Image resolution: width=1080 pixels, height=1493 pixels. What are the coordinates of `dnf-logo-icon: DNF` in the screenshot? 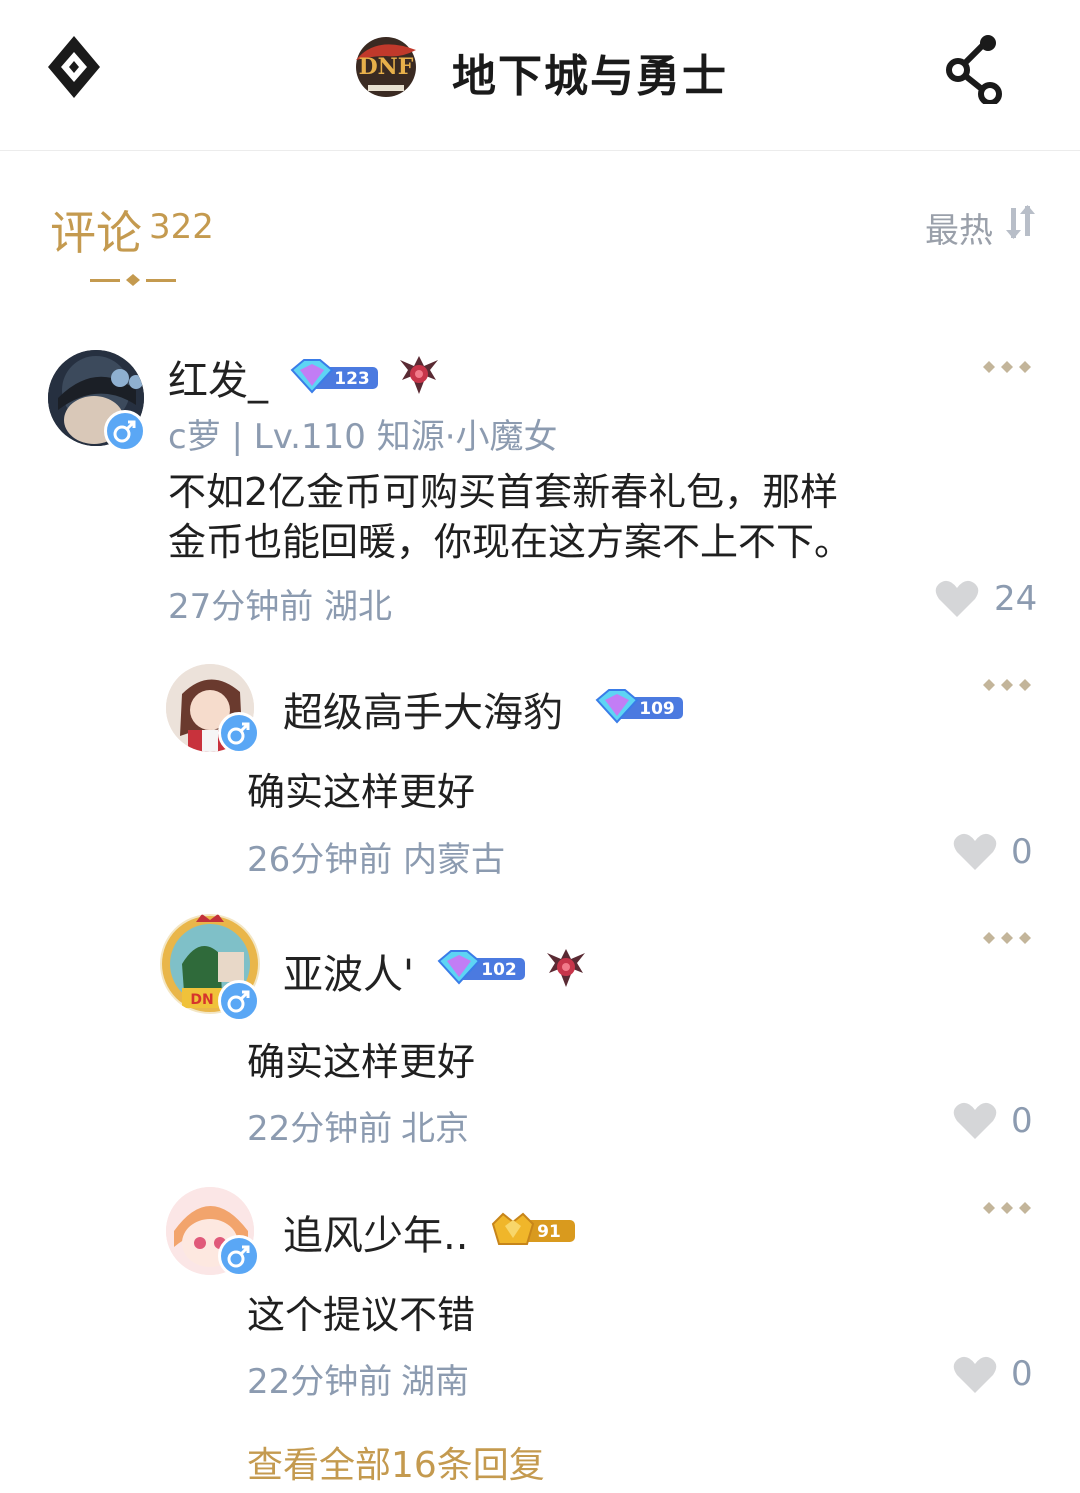 It's located at (386, 67).